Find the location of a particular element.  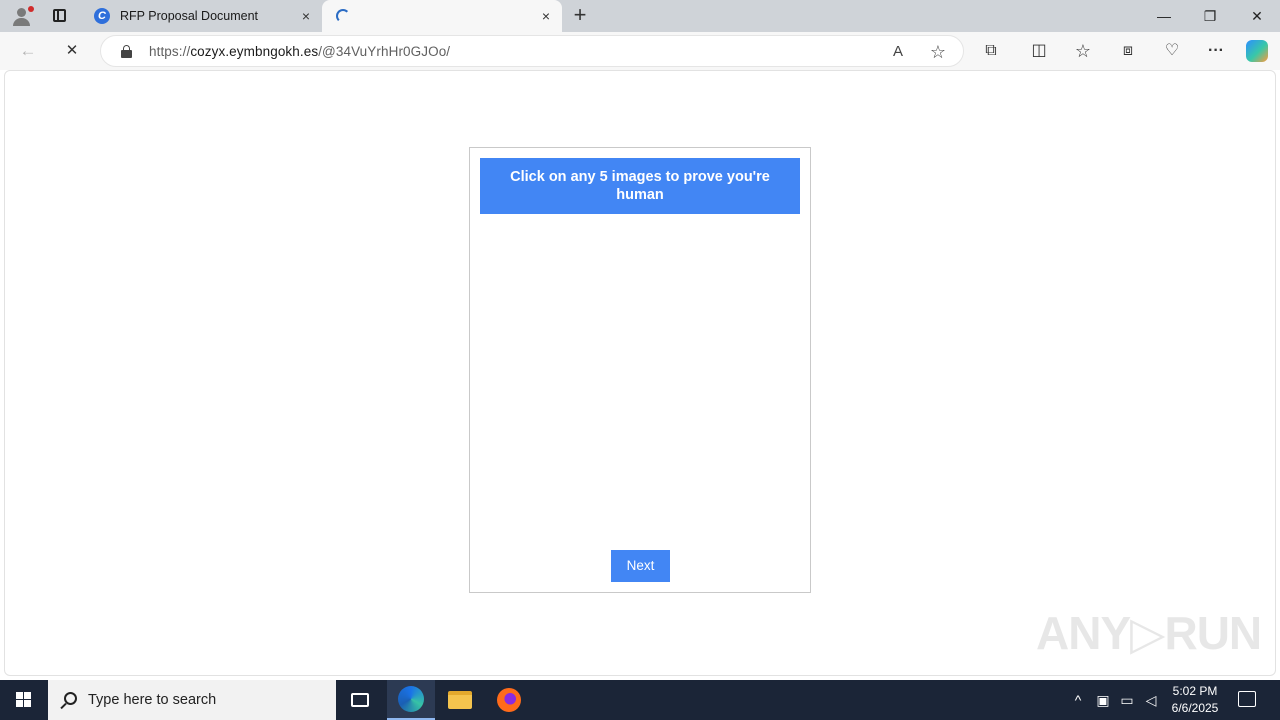

back-button: ← is located at coordinates (28, 51).